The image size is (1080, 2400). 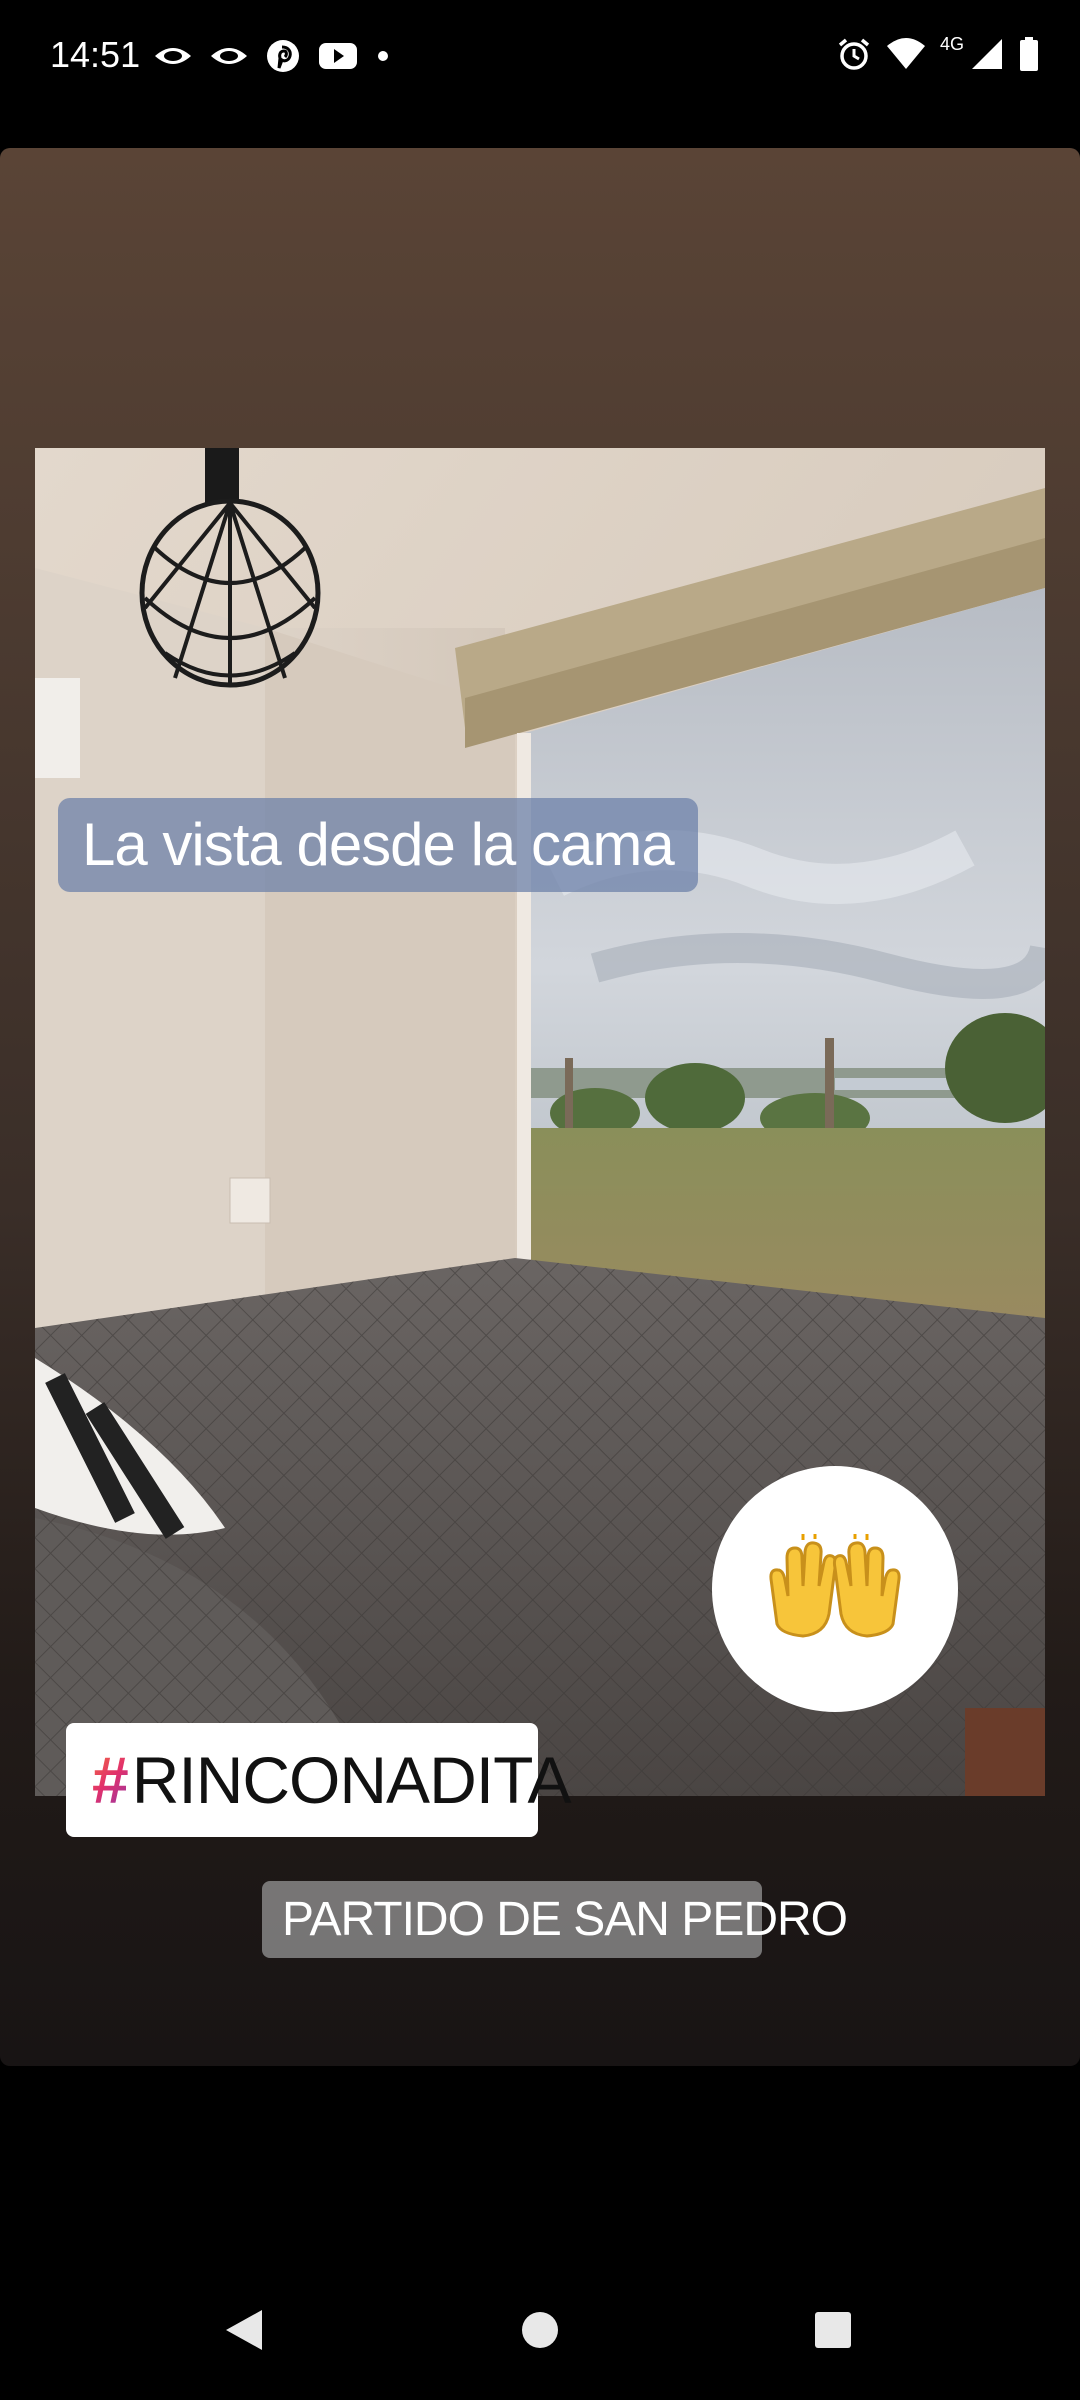 I want to click on youtube-icon, so click(x=338, y=56).